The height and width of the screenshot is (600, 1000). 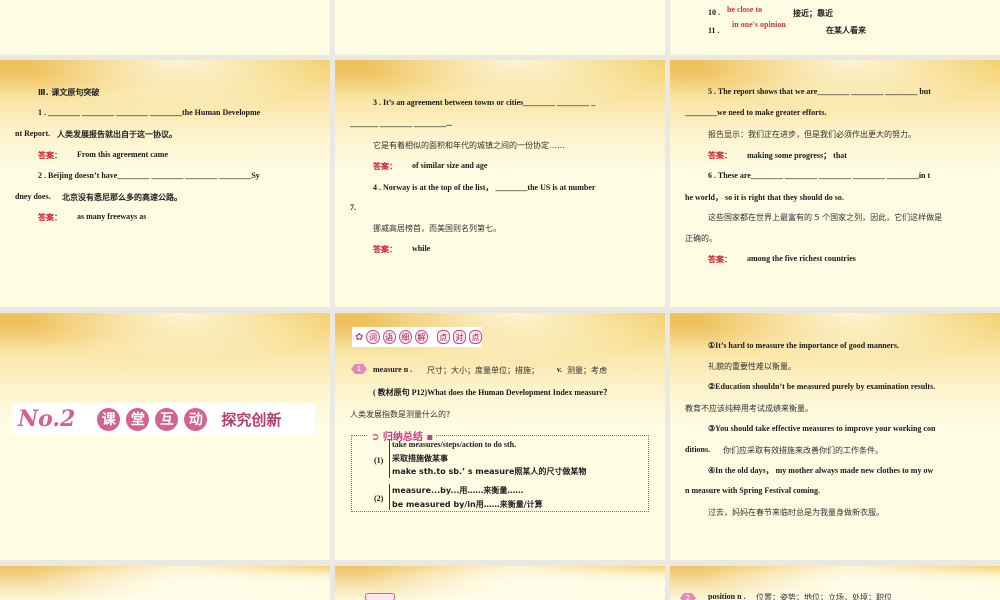 I want to click on banner-char: 堂, so click(x=138, y=419).